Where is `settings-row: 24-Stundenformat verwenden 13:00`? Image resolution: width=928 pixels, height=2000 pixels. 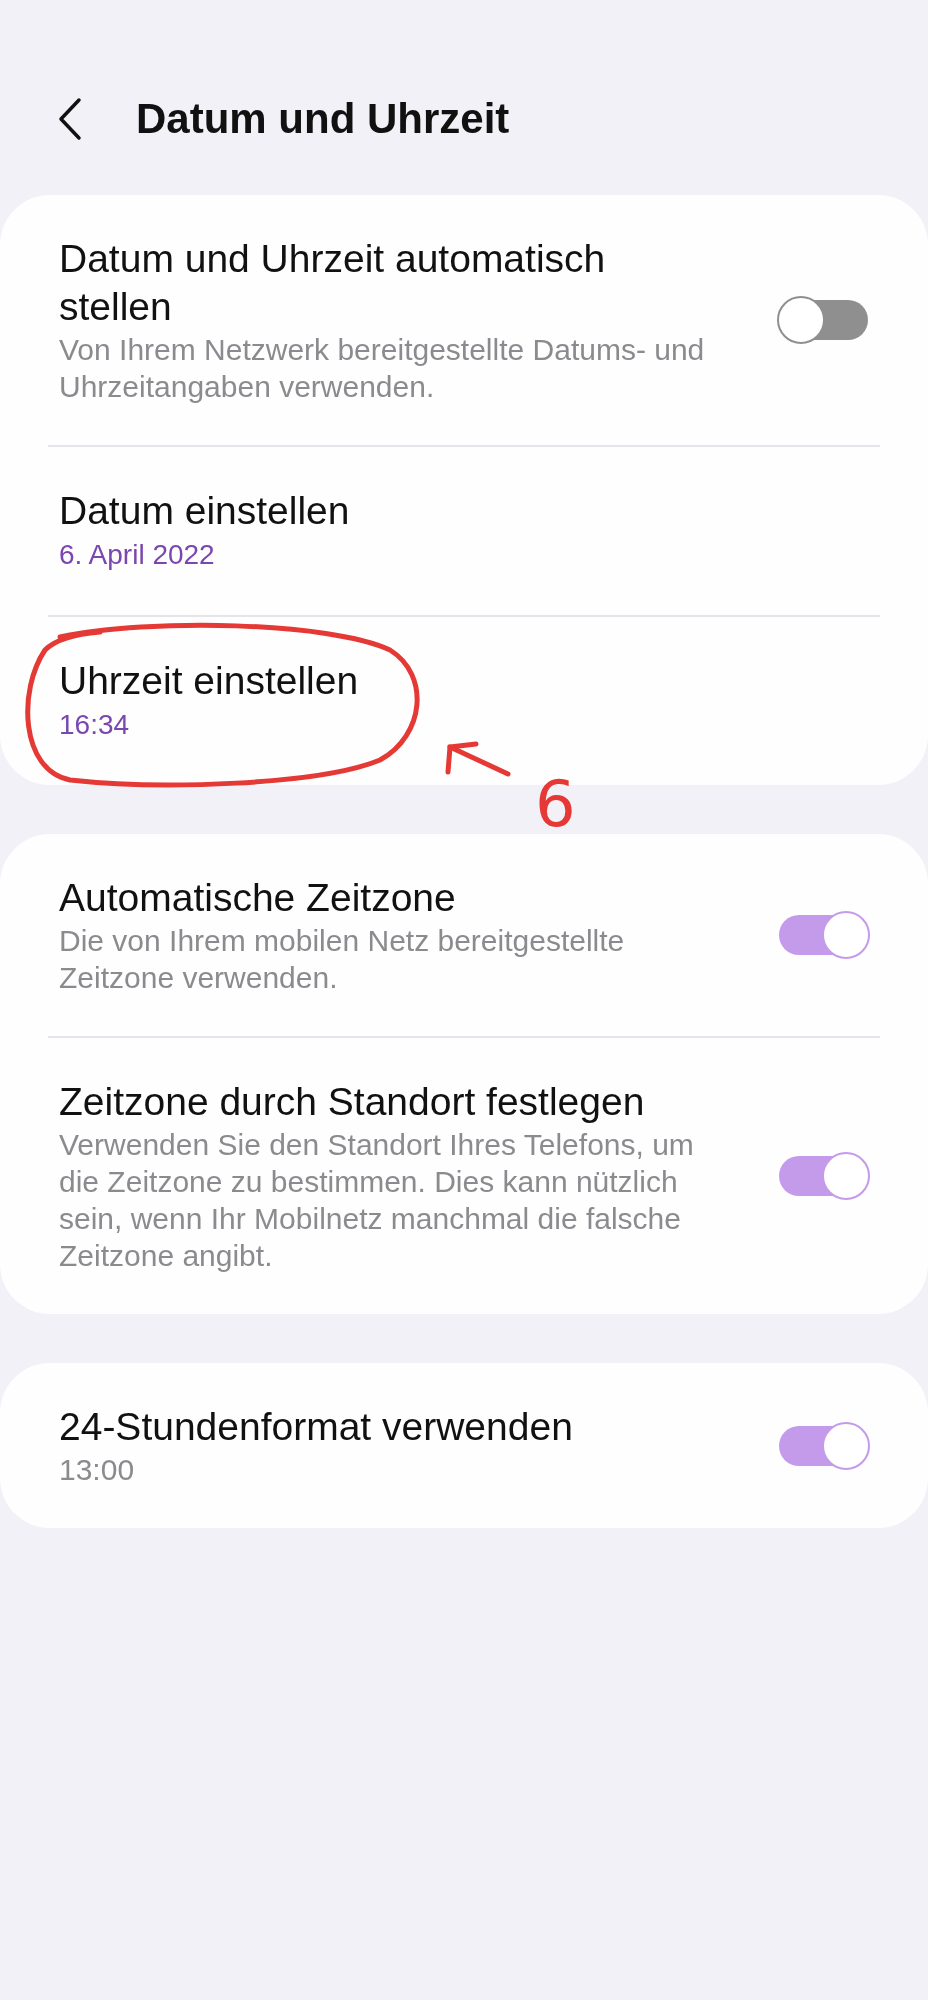 settings-row: 24-Stundenformat verwenden 13:00 is located at coordinates (464, 1445).